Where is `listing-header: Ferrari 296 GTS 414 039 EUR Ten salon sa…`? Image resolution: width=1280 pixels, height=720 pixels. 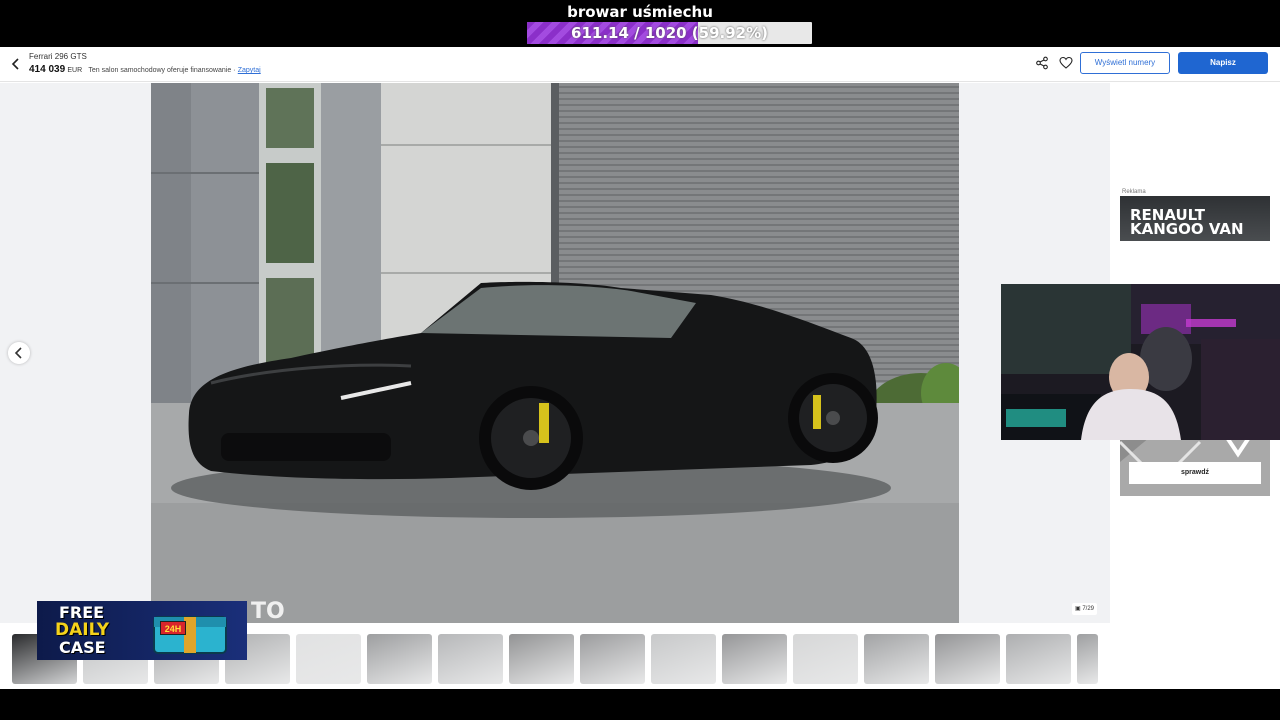 listing-header: Ferrari 296 GTS 414 039 EUR Ten salon sa… is located at coordinates (640, 64).